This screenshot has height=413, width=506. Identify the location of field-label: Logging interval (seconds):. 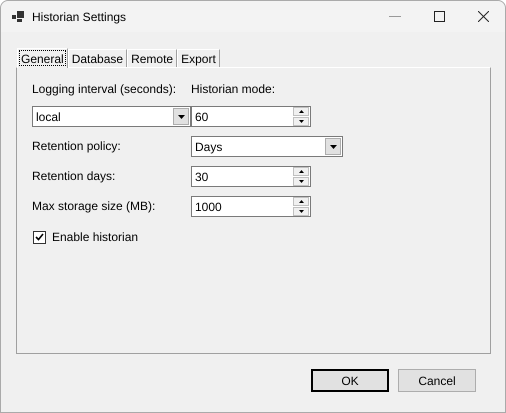
(105, 89).